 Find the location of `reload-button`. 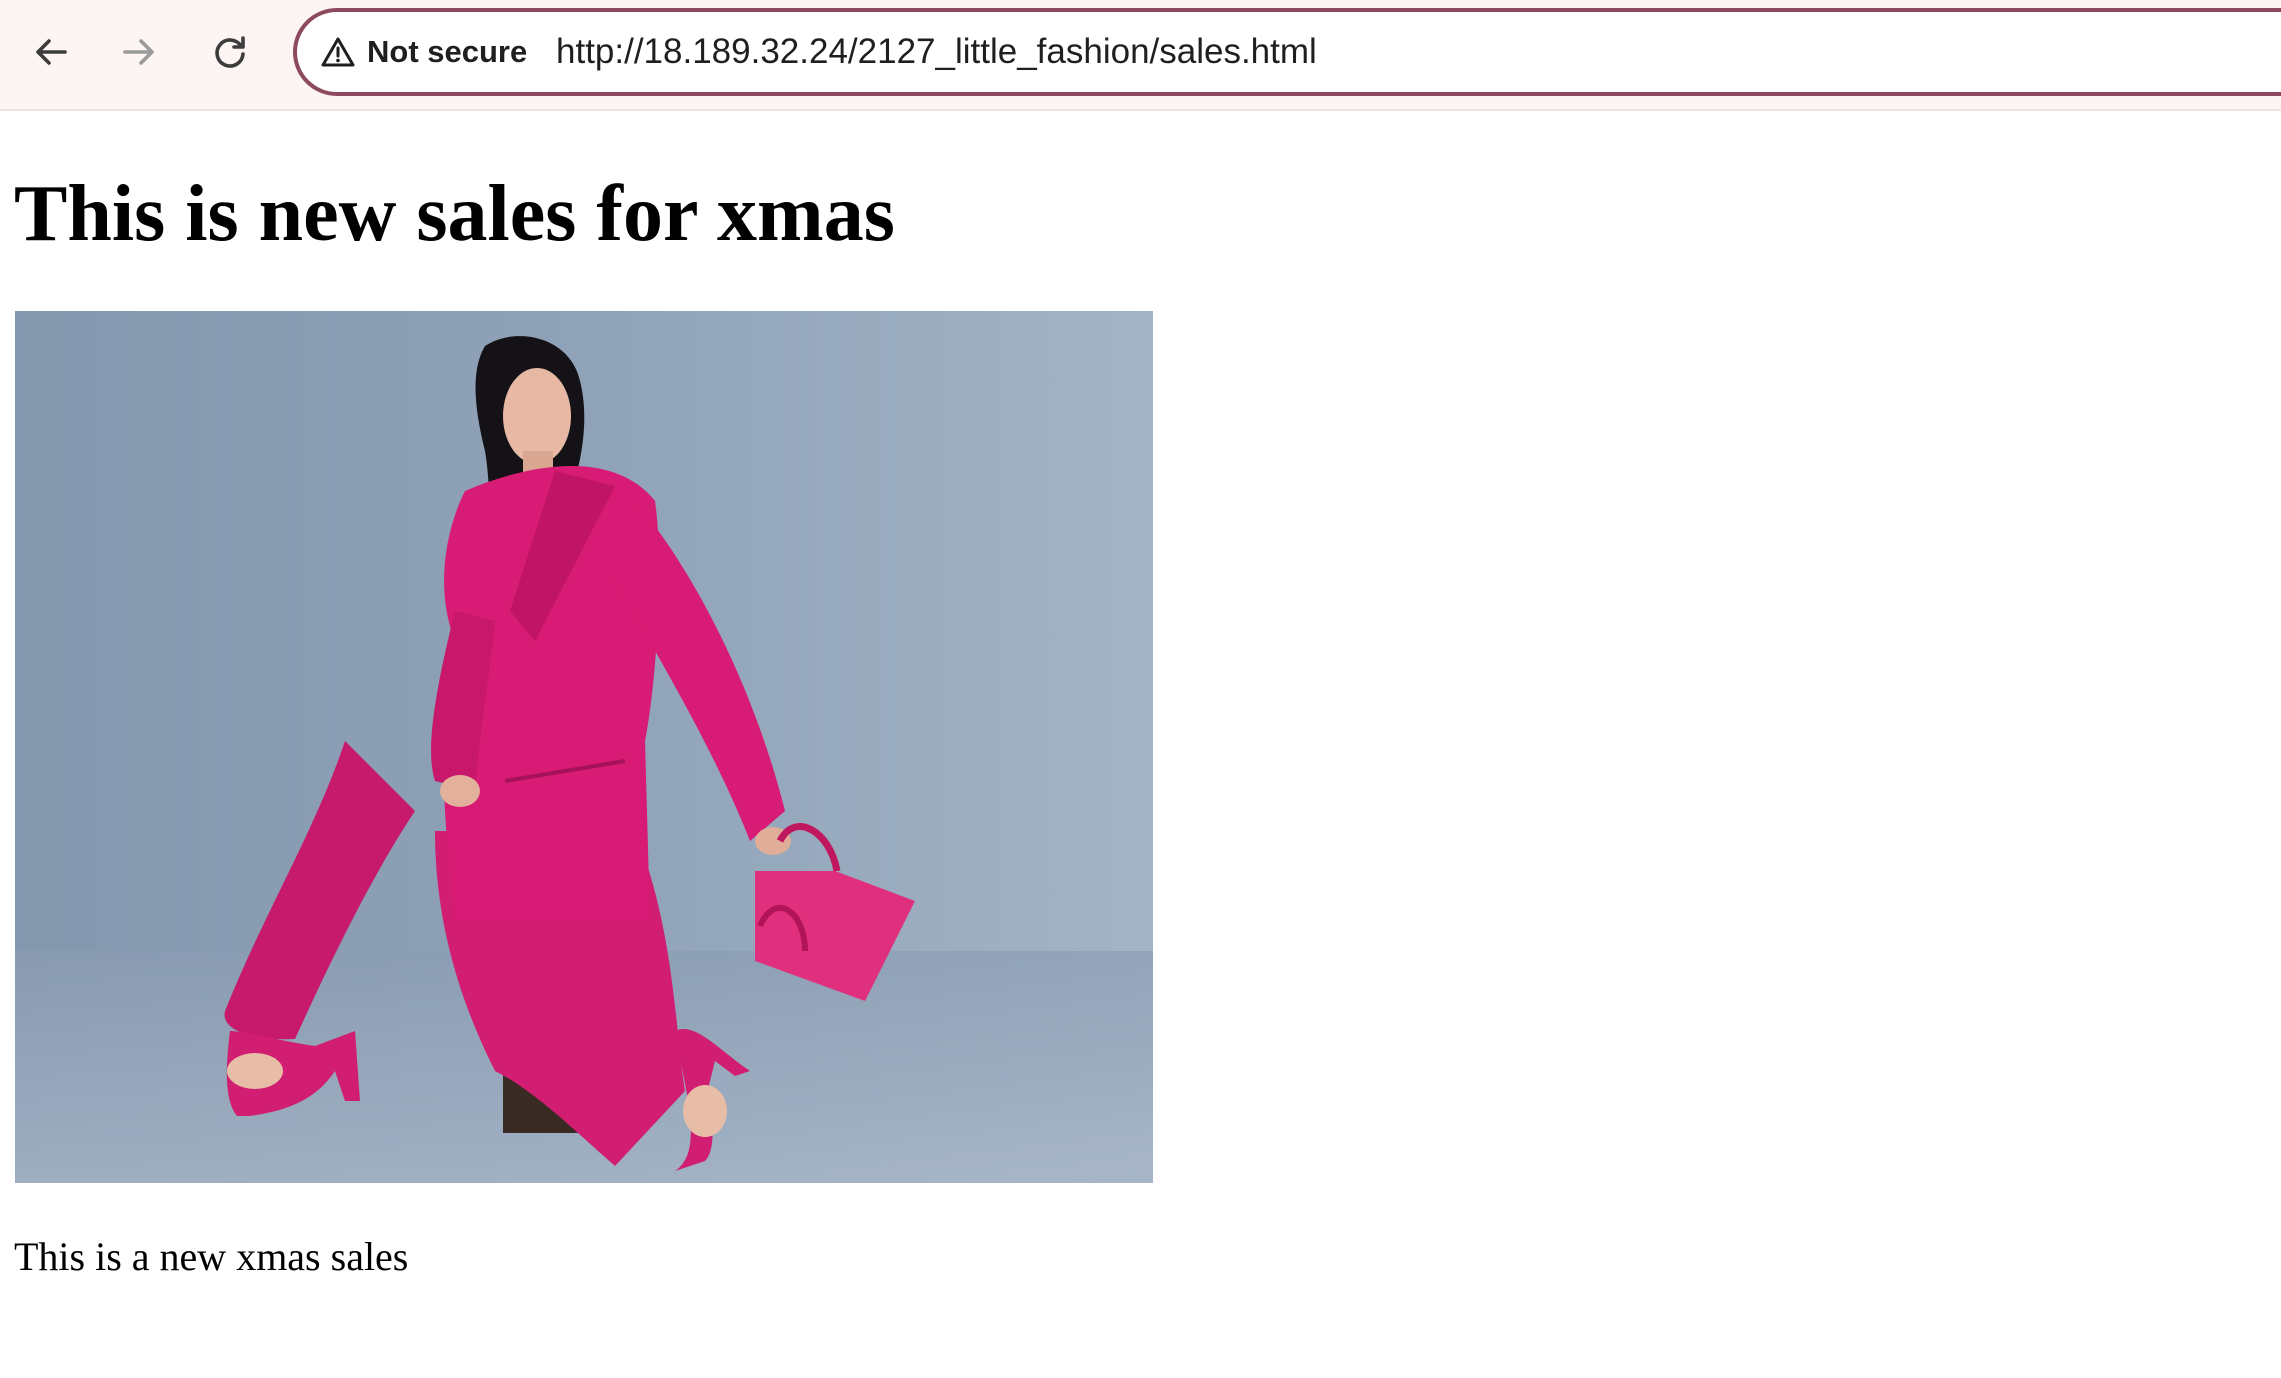

reload-button is located at coordinates (230, 52).